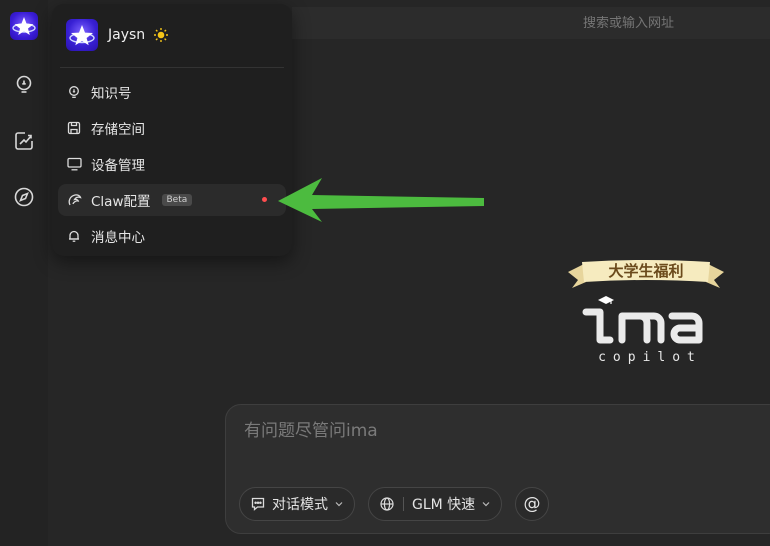 The height and width of the screenshot is (546, 770). What do you see at coordinates (172, 67) in the screenshot?
I see `menu-divider` at bounding box center [172, 67].